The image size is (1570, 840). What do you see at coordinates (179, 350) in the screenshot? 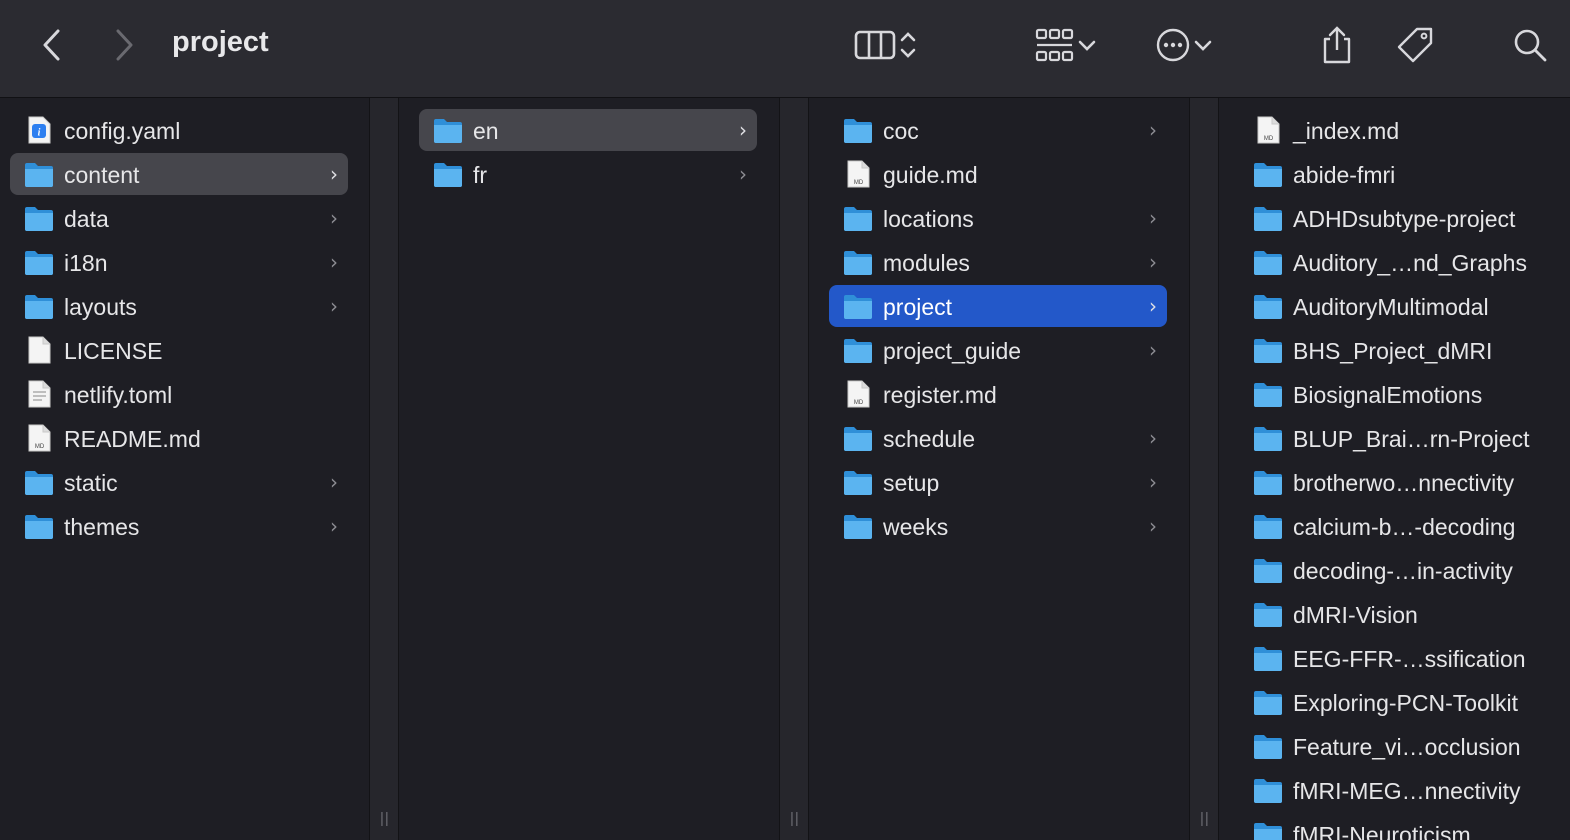
I see `file-item: LICENSE` at bounding box center [179, 350].